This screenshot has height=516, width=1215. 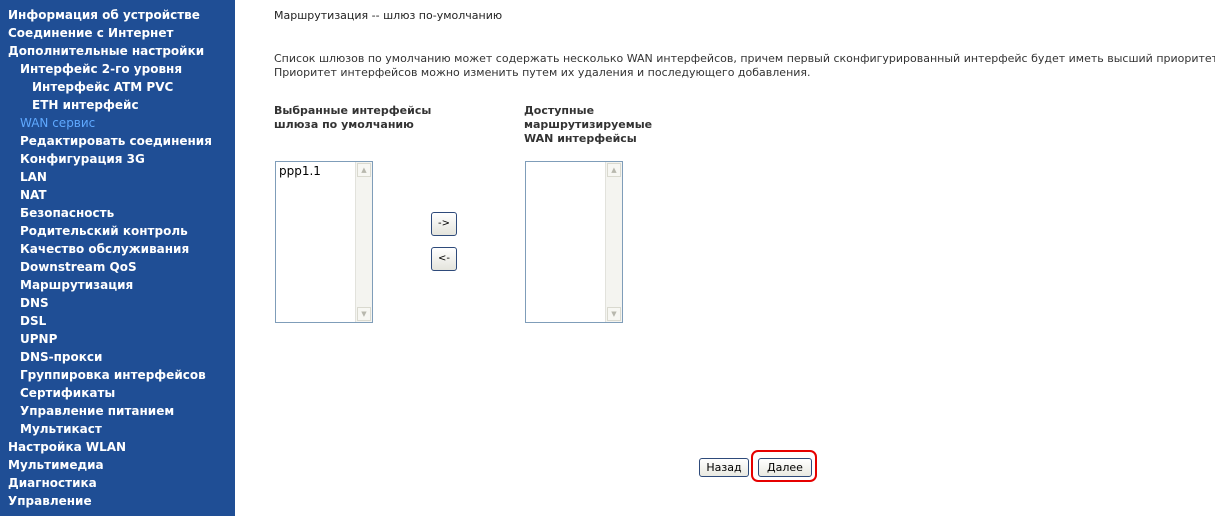 I want to click on page-title: Маршрутизация -- шлюз по-умолчанию, so click(x=388, y=15).